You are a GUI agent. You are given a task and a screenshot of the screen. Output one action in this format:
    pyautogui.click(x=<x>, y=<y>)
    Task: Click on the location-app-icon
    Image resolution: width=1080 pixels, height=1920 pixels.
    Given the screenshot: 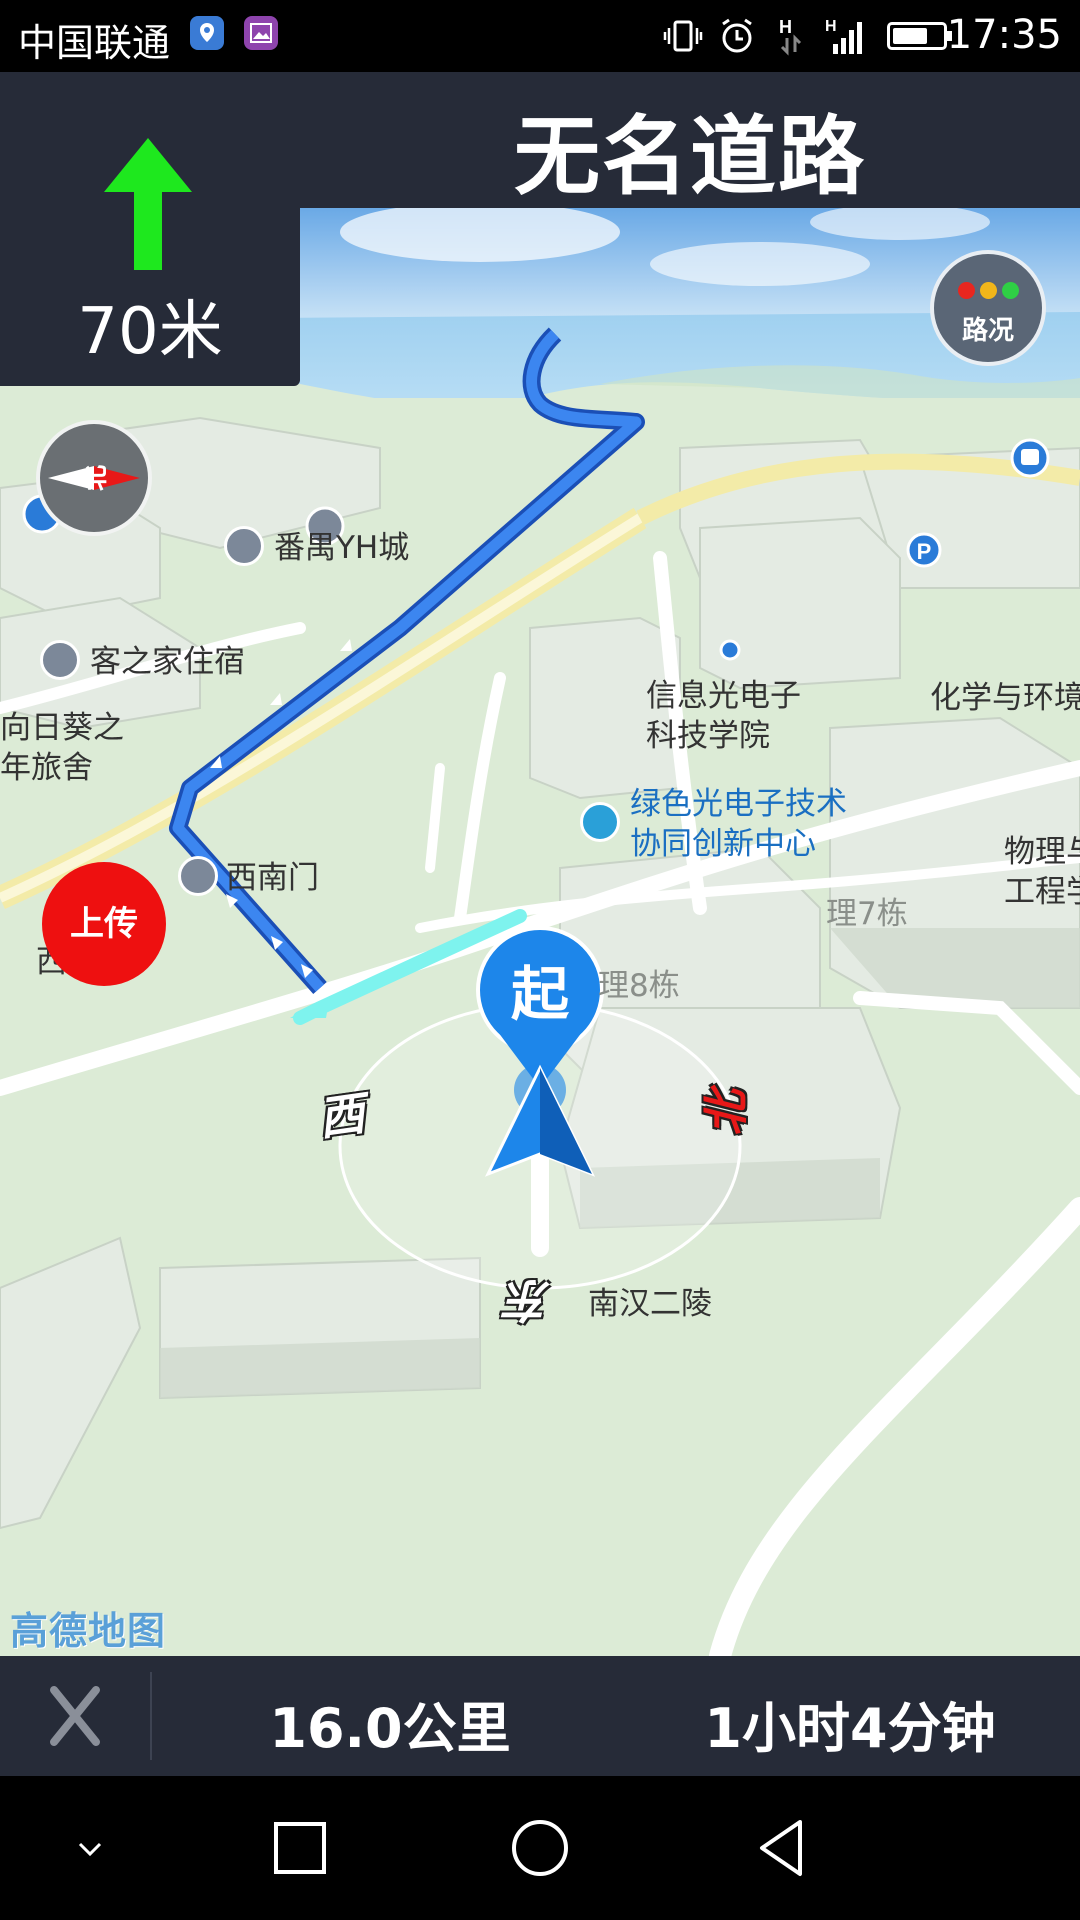 What is the action you would take?
    pyautogui.click(x=207, y=33)
    